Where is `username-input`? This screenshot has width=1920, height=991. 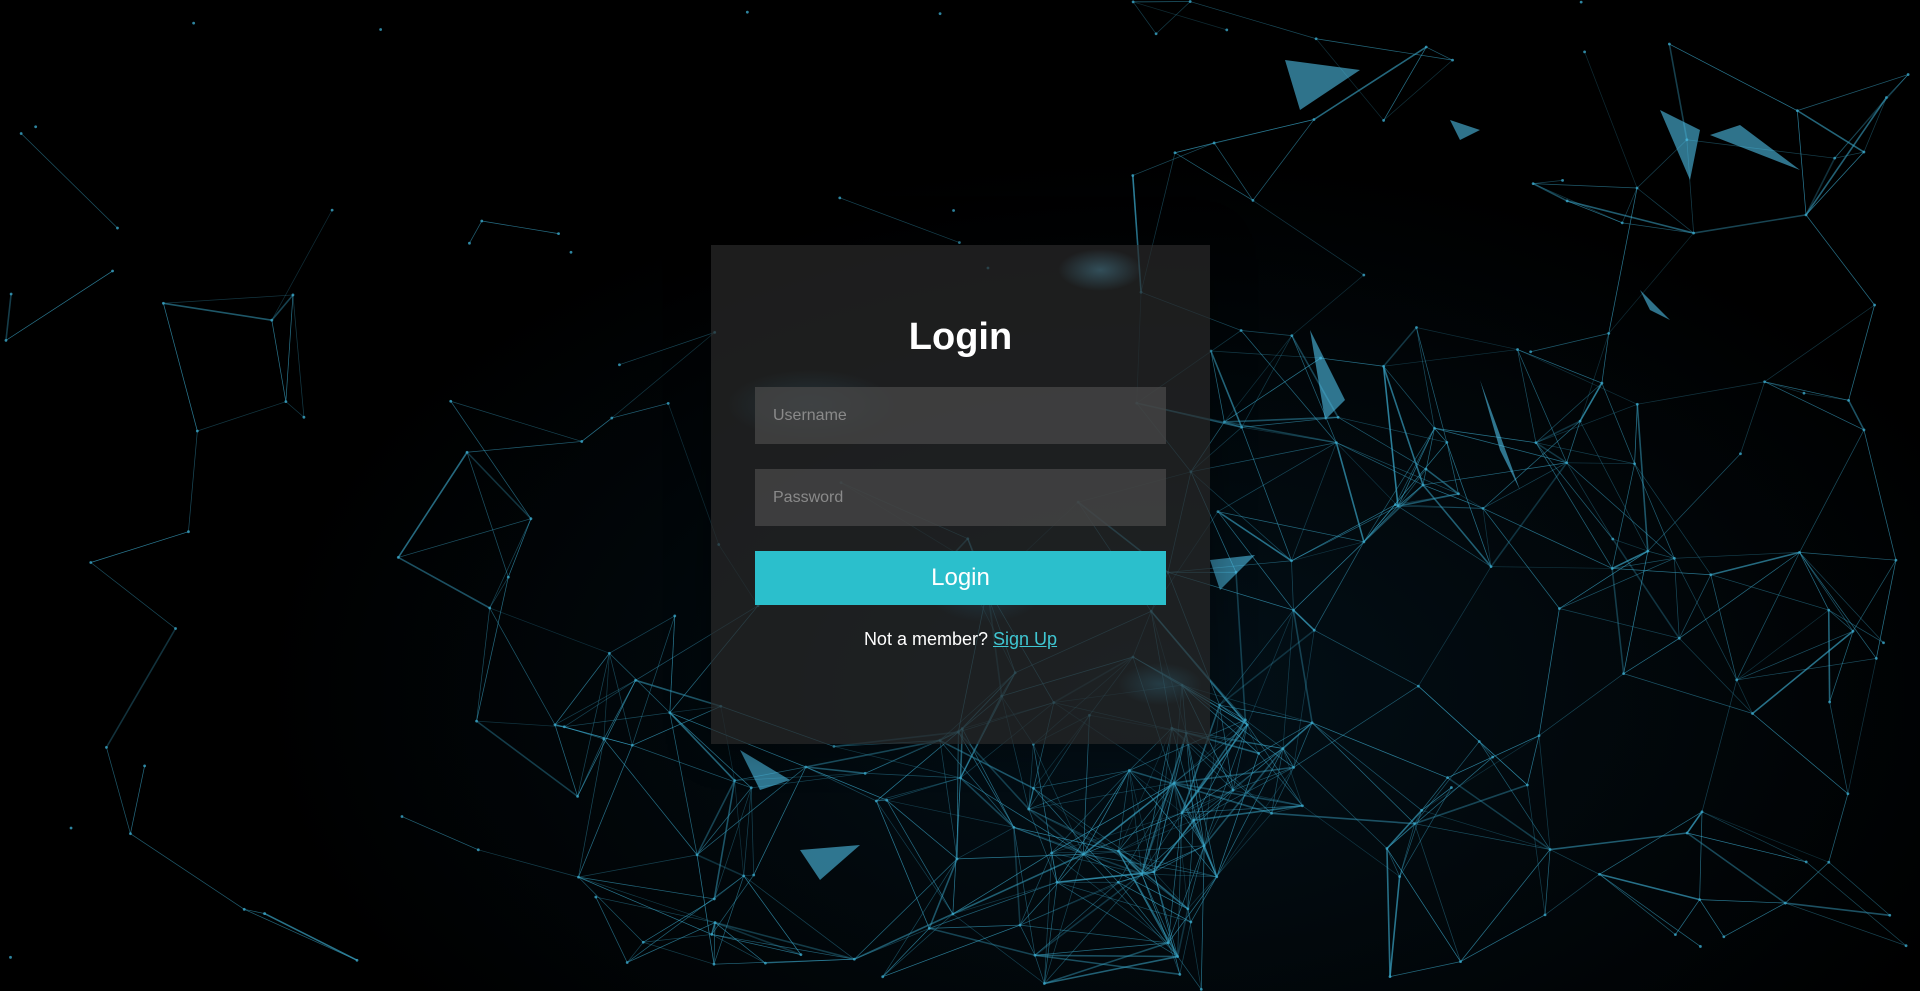
username-input is located at coordinates (960, 415).